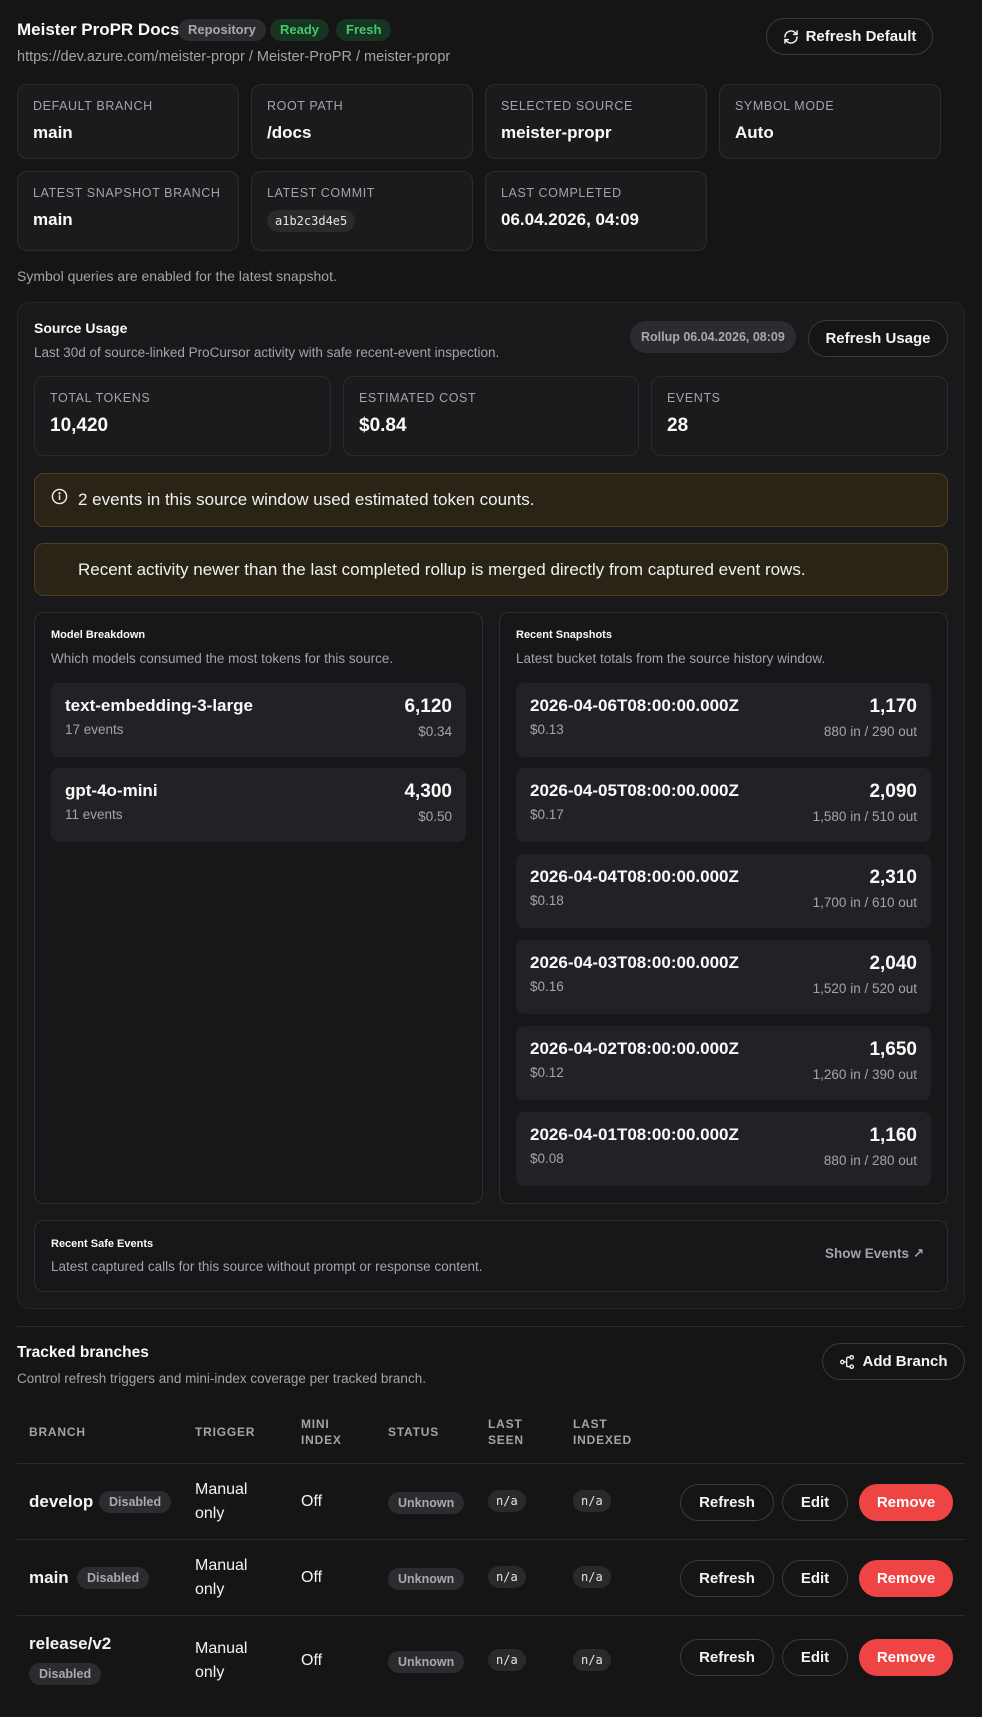 Image resolution: width=982 pixels, height=1717 pixels. Describe the element at coordinates (428, 706) in the screenshot. I see `model-tokens: 6,120` at that location.